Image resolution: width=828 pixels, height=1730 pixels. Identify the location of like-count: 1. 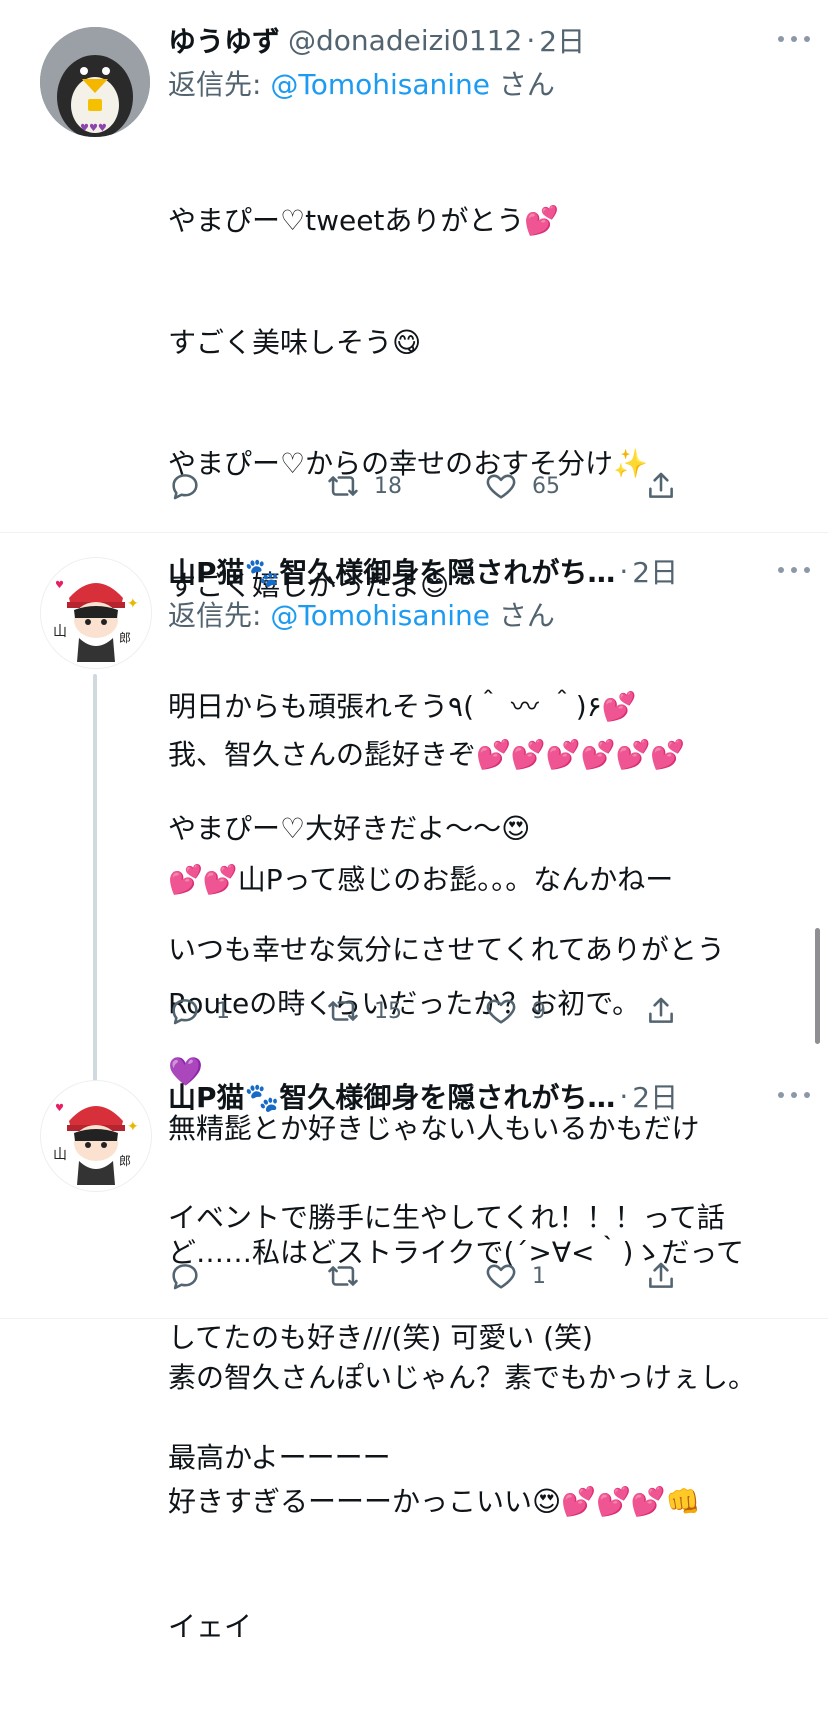
(539, 1276).